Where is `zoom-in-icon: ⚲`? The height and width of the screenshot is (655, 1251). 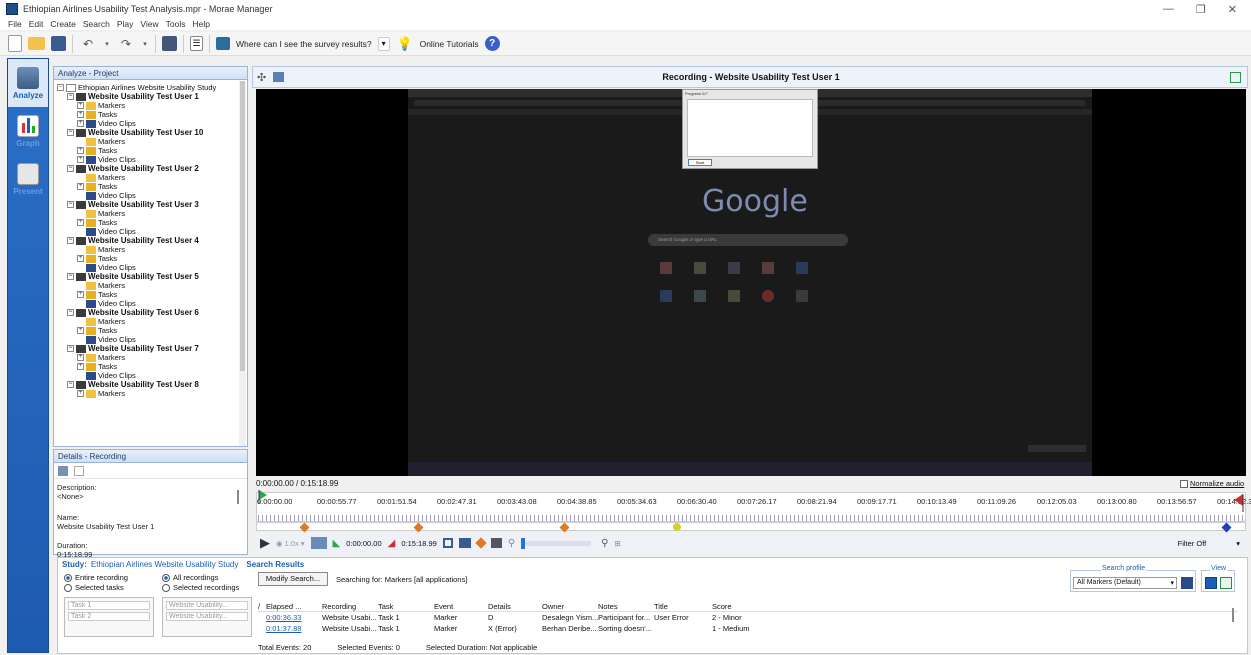
zoom-in-icon: ⚲ is located at coordinates (604, 543).